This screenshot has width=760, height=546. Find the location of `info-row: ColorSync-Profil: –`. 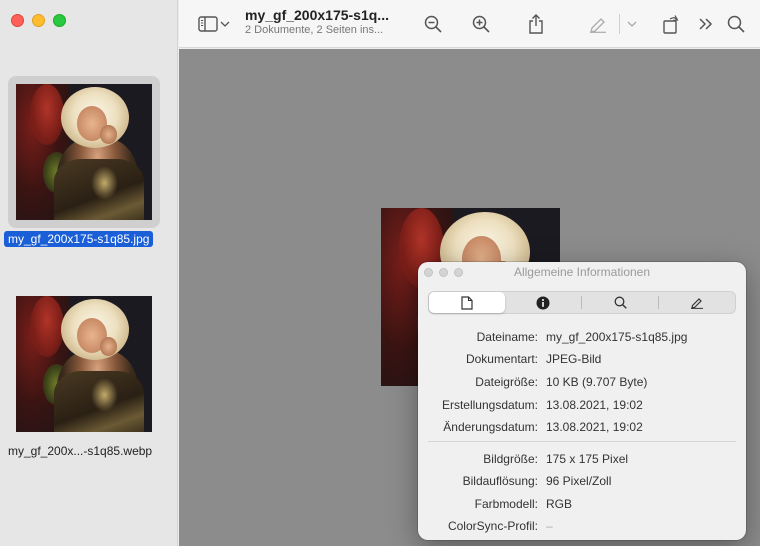

info-row: ColorSync-Profil: – is located at coordinates (582, 528).